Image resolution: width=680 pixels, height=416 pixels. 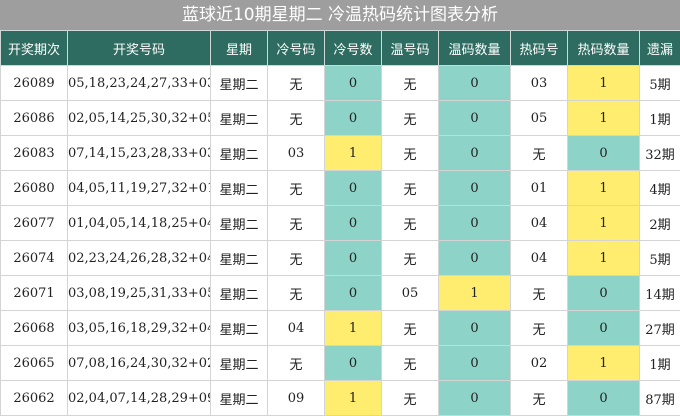 I want to click on col-header-omission: 遗漏, so click(x=660, y=48).